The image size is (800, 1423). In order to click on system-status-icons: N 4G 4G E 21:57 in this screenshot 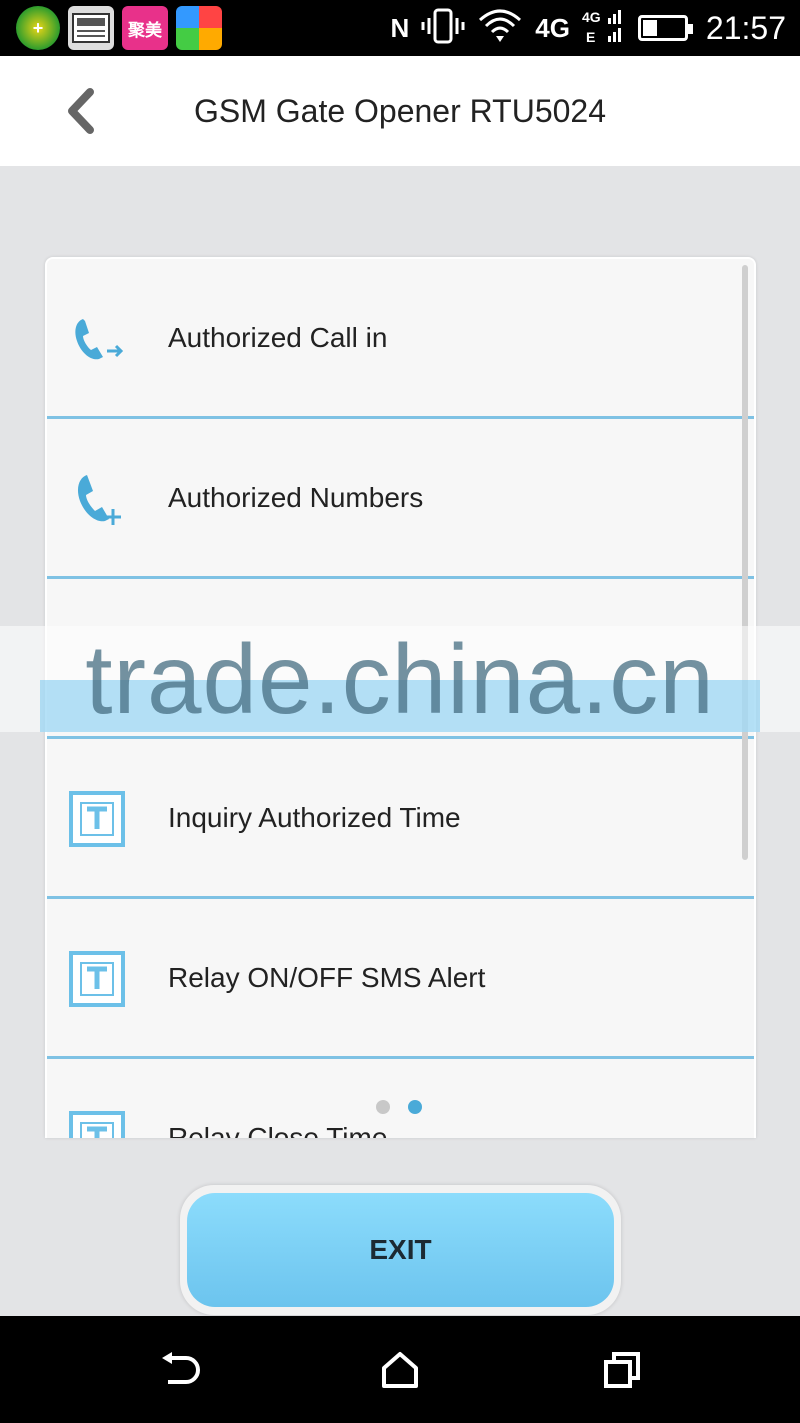, I will do `click(588, 28)`.